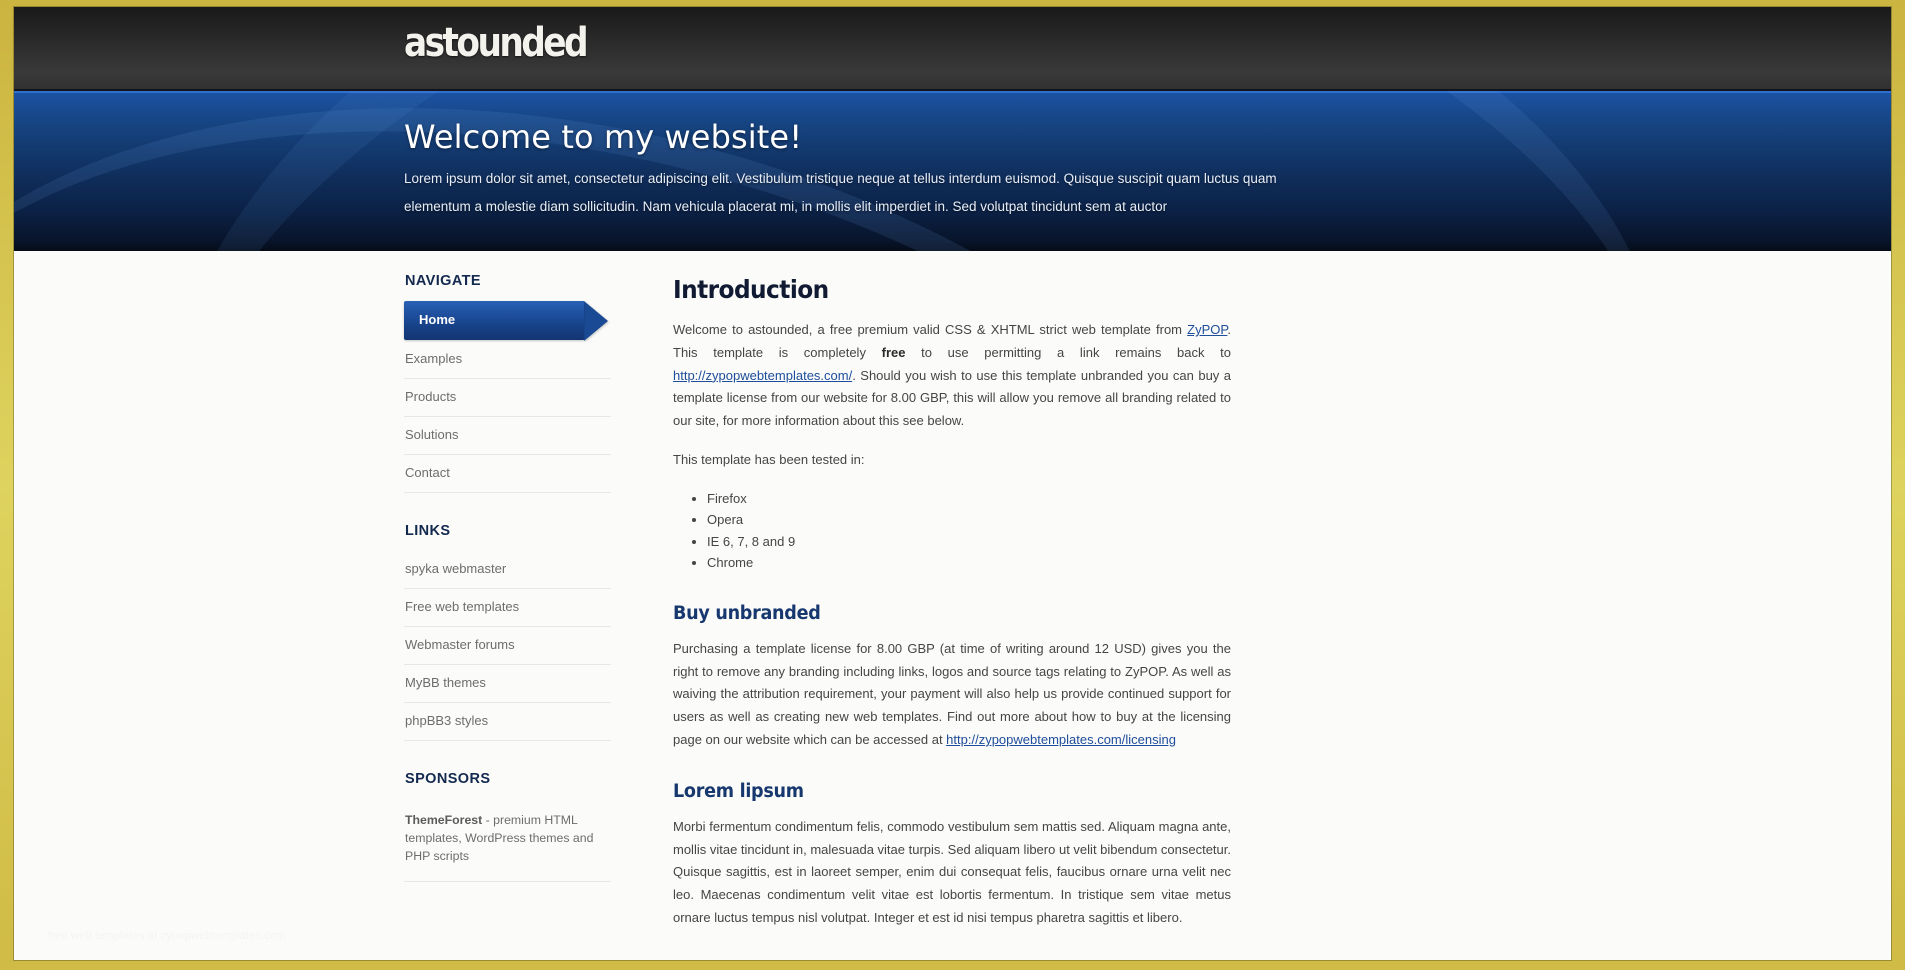 Image resolution: width=1905 pixels, height=970 pixels. What do you see at coordinates (738, 791) in the screenshot?
I see `section-heading-lorem-lipsum: Lorem lipsum` at bounding box center [738, 791].